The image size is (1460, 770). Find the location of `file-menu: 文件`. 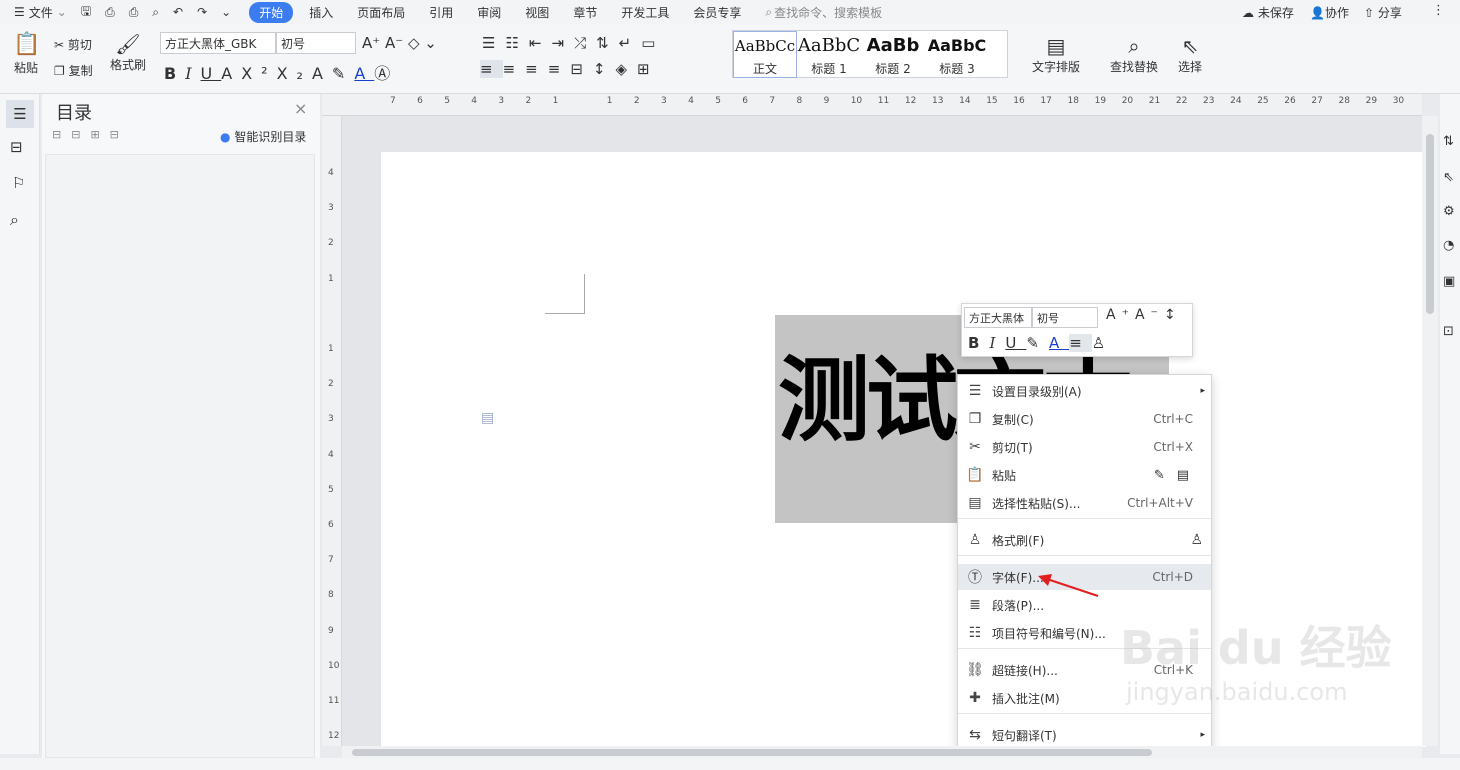

file-menu: 文件 is located at coordinates (41, 12).